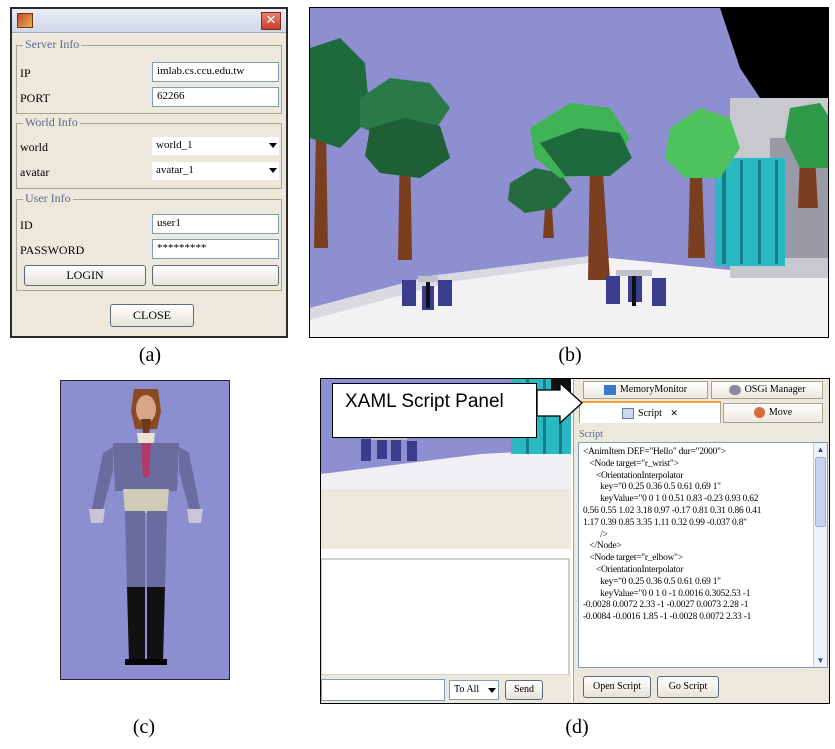 Image resolution: width=835 pixels, height=749 pixels. I want to click on script-line: />, so click(595, 534).